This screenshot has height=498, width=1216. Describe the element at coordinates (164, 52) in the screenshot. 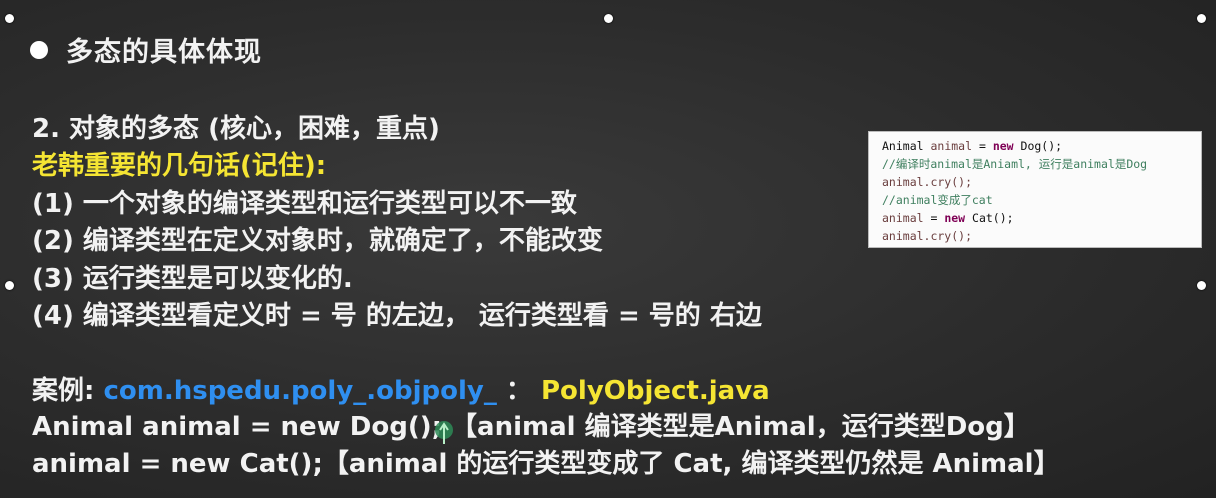

I see `slide-title: 多态的具体体现` at that location.